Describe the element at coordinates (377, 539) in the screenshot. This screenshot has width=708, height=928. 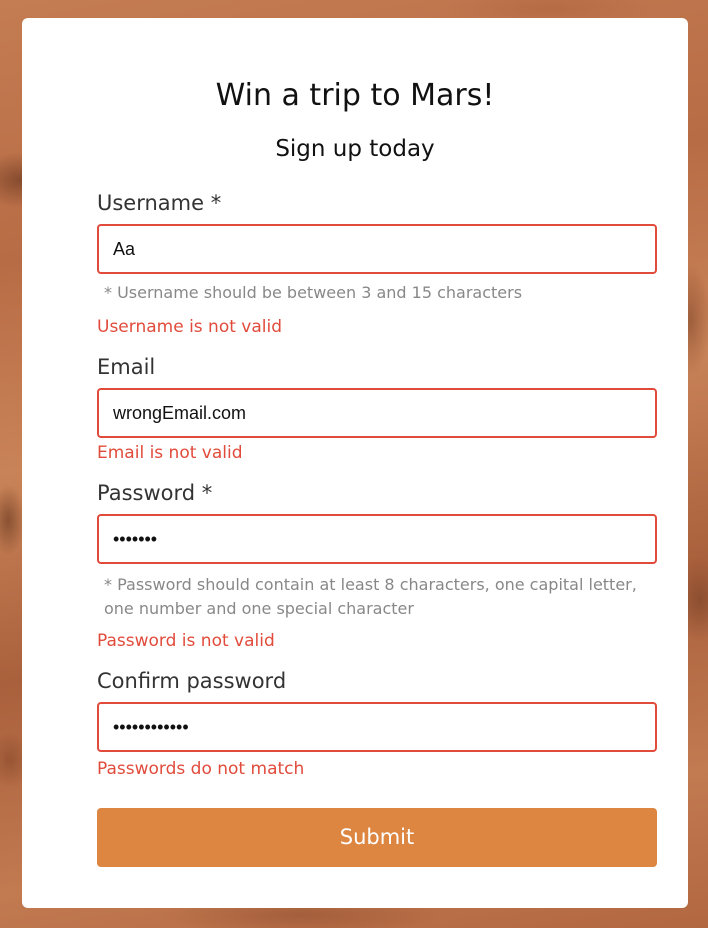
I see `password-input: •••••••` at that location.